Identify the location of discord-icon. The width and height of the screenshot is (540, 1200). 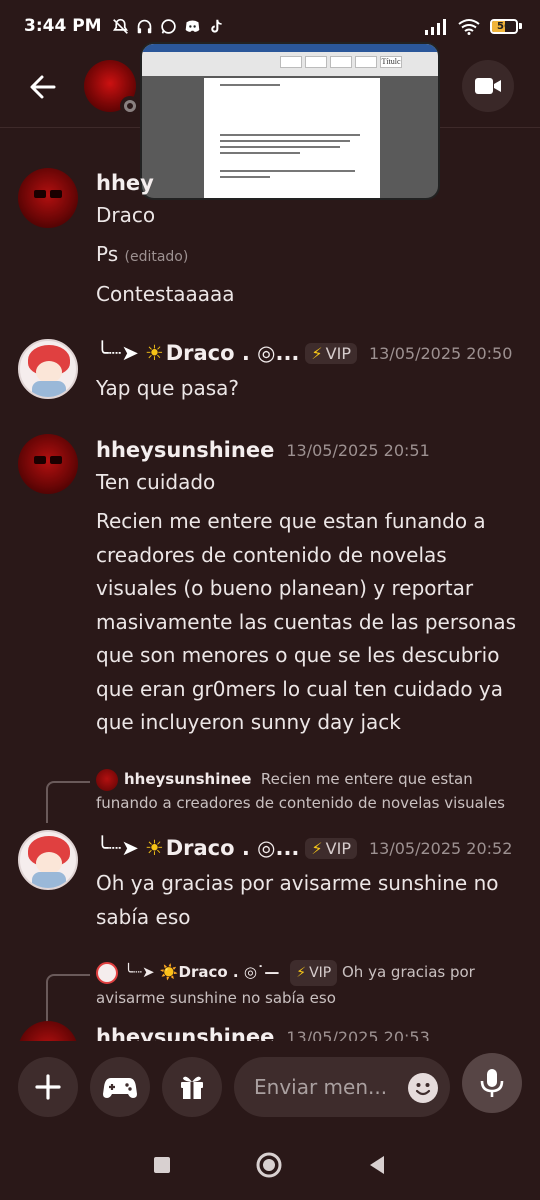
(192, 26).